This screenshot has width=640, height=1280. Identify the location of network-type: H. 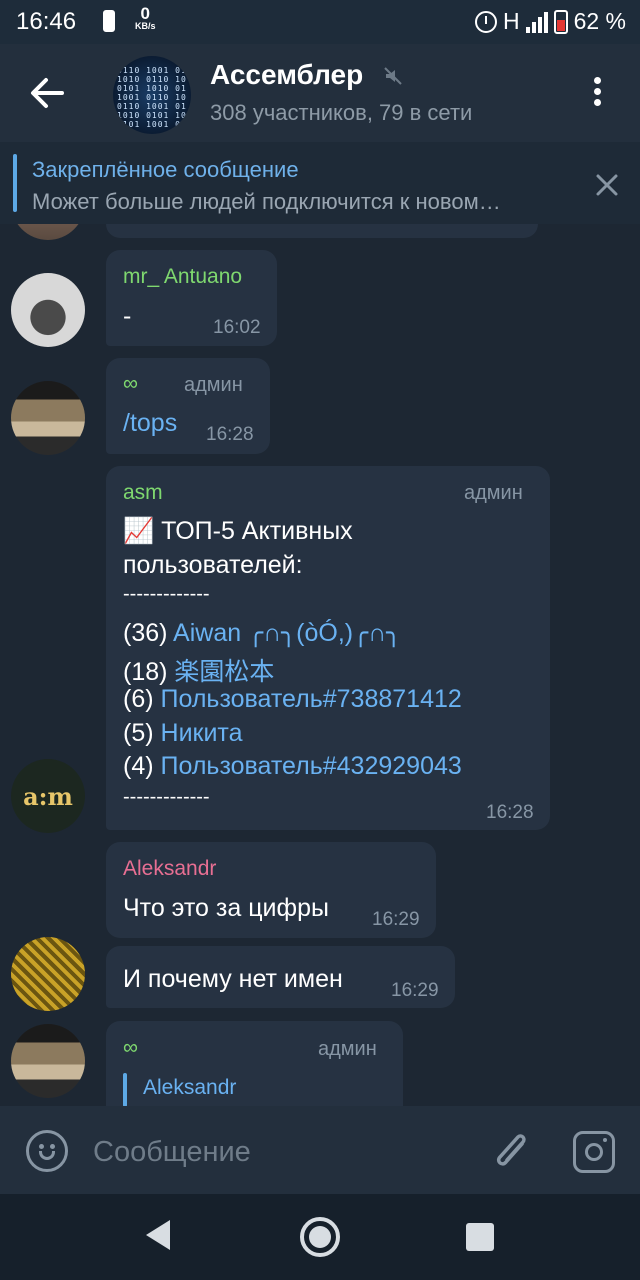
(511, 21).